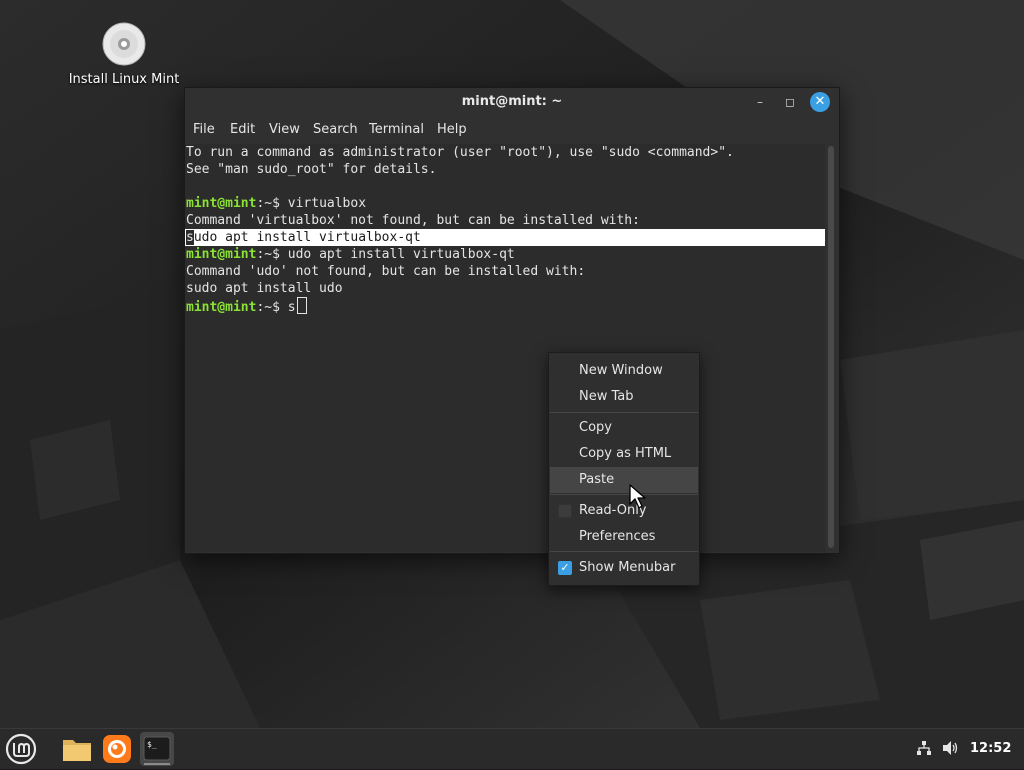 The height and width of the screenshot is (770, 1024). Describe the element at coordinates (760, 102) in the screenshot. I see `minimize-button: –` at that location.